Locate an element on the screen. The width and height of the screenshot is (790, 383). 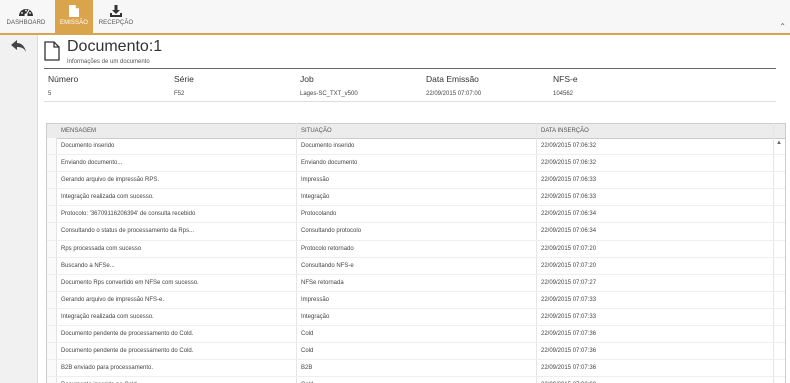
page-title: Documento:1 is located at coordinates (115, 46).